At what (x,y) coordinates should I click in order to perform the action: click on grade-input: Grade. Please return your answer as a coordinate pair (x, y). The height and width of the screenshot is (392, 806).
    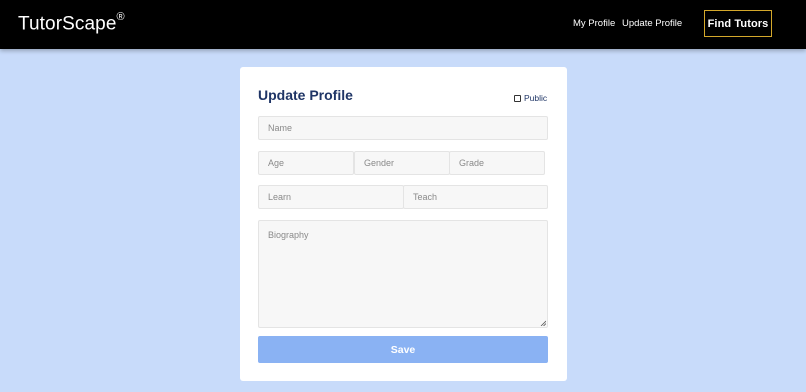
    Looking at the image, I should click on (497, 163).